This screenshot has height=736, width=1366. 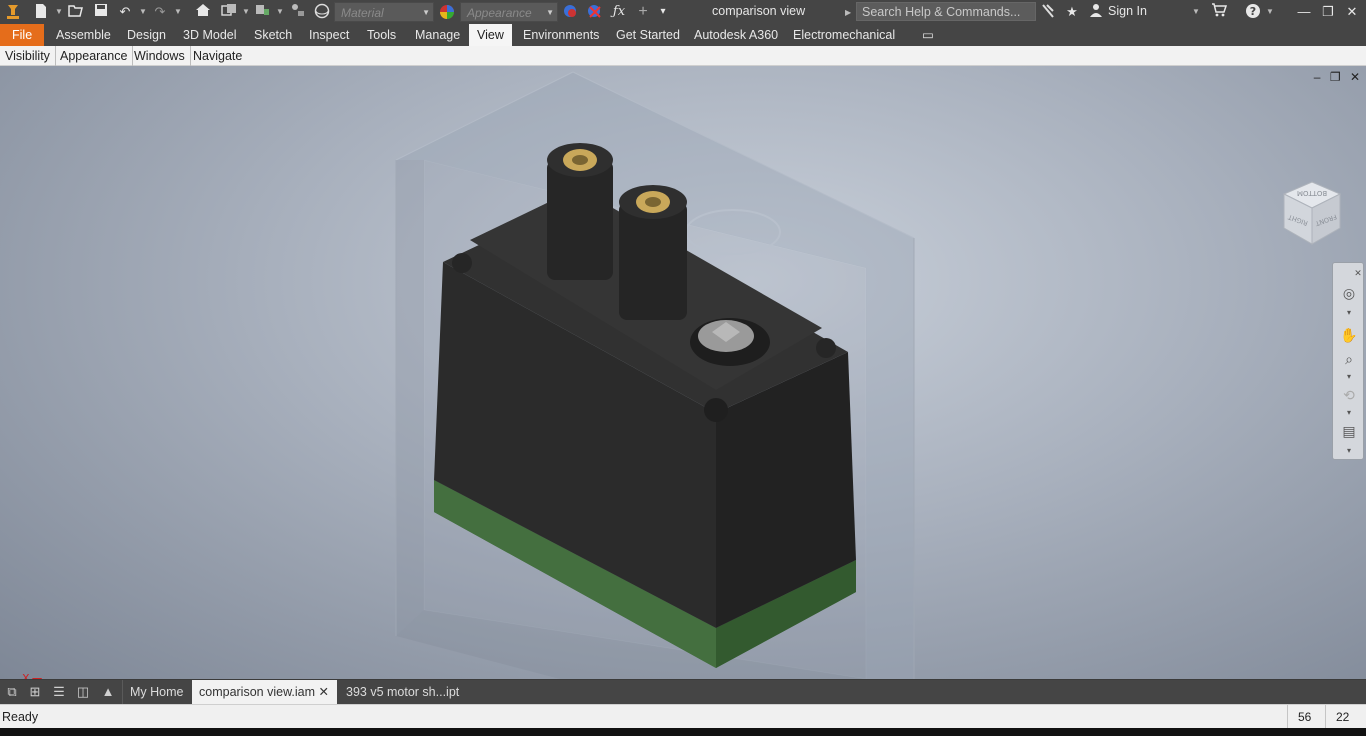 I want to click on document-list-icon: ▲, so click(x=108, y=692).